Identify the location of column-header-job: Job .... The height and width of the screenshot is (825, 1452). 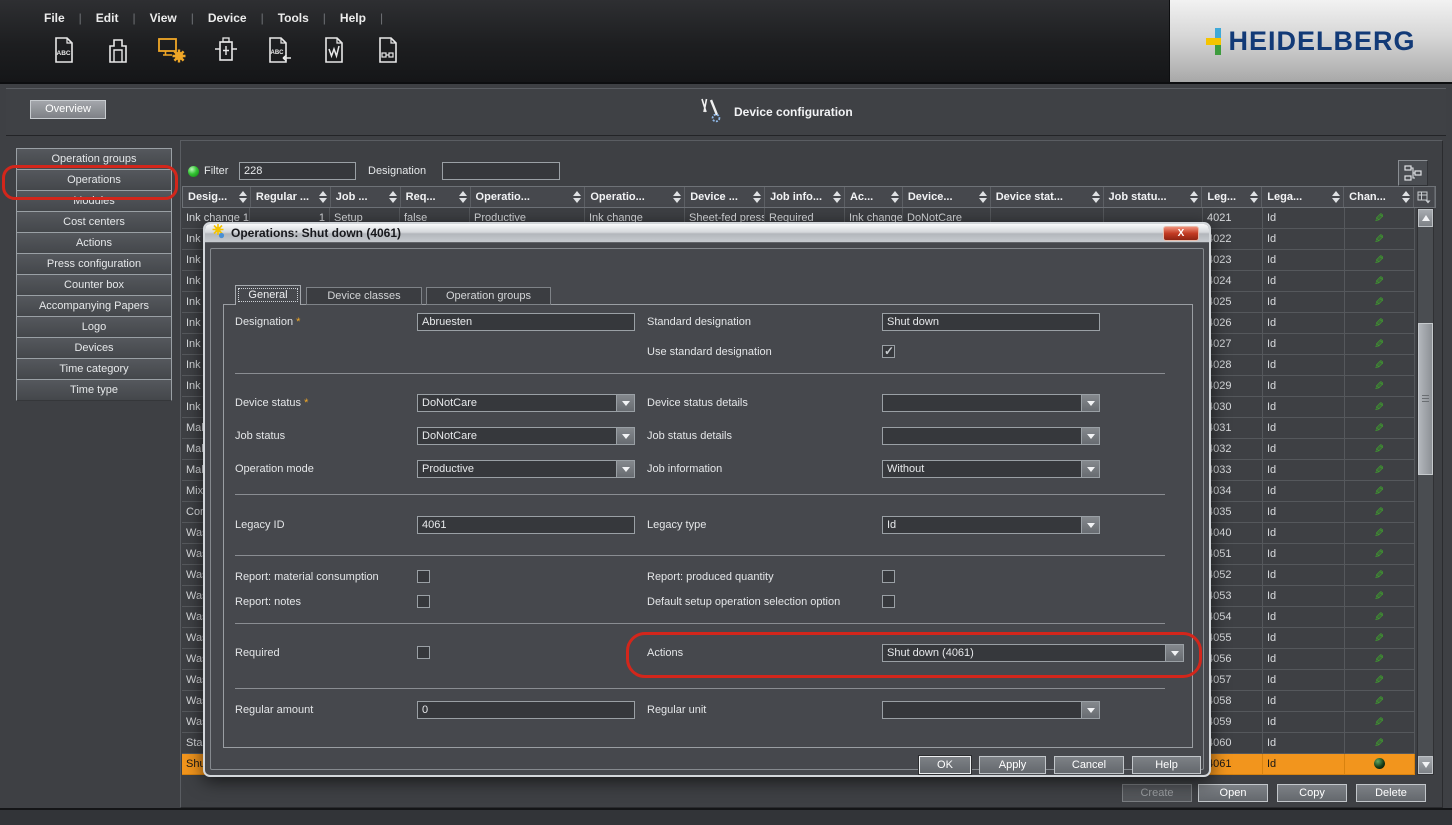
(366, 197).